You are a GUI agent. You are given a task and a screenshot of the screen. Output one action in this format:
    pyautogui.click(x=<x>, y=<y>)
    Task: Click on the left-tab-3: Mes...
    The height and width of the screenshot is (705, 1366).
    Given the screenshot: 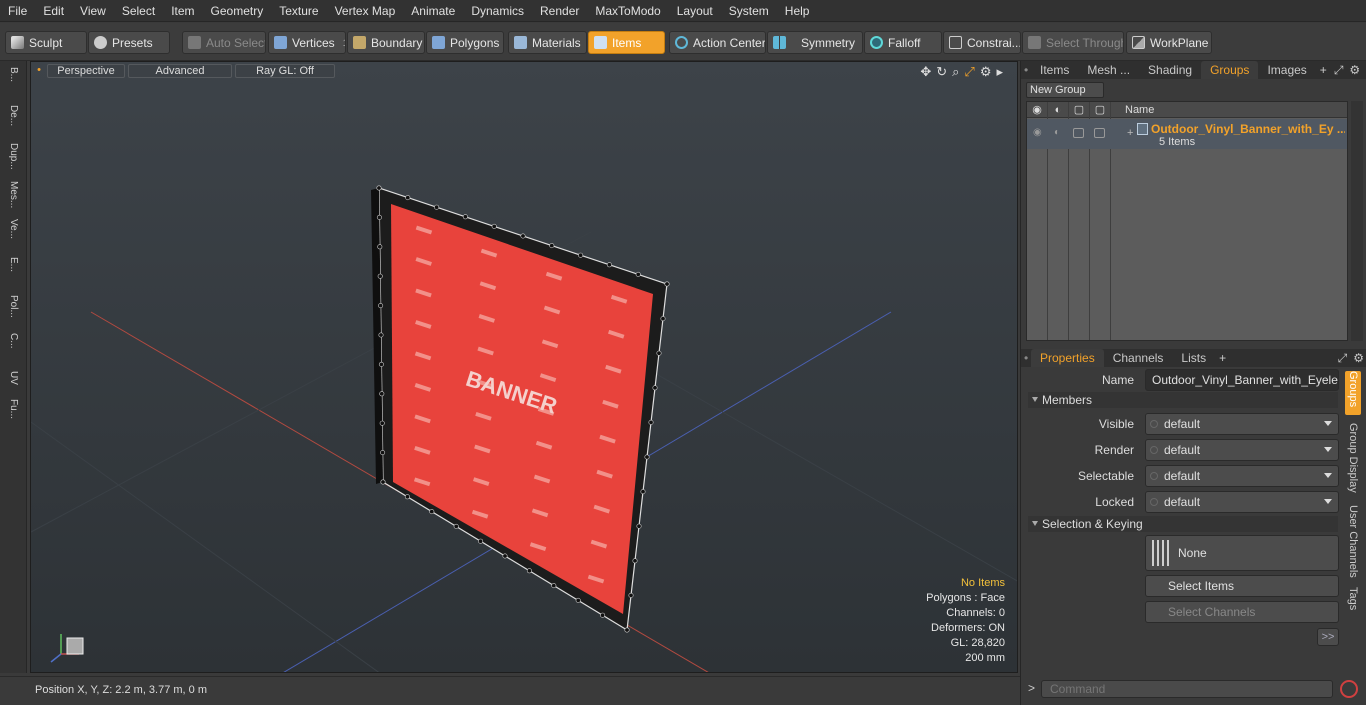 What is the action you would take?
    pyautogui.click(x=13, y=198)
    